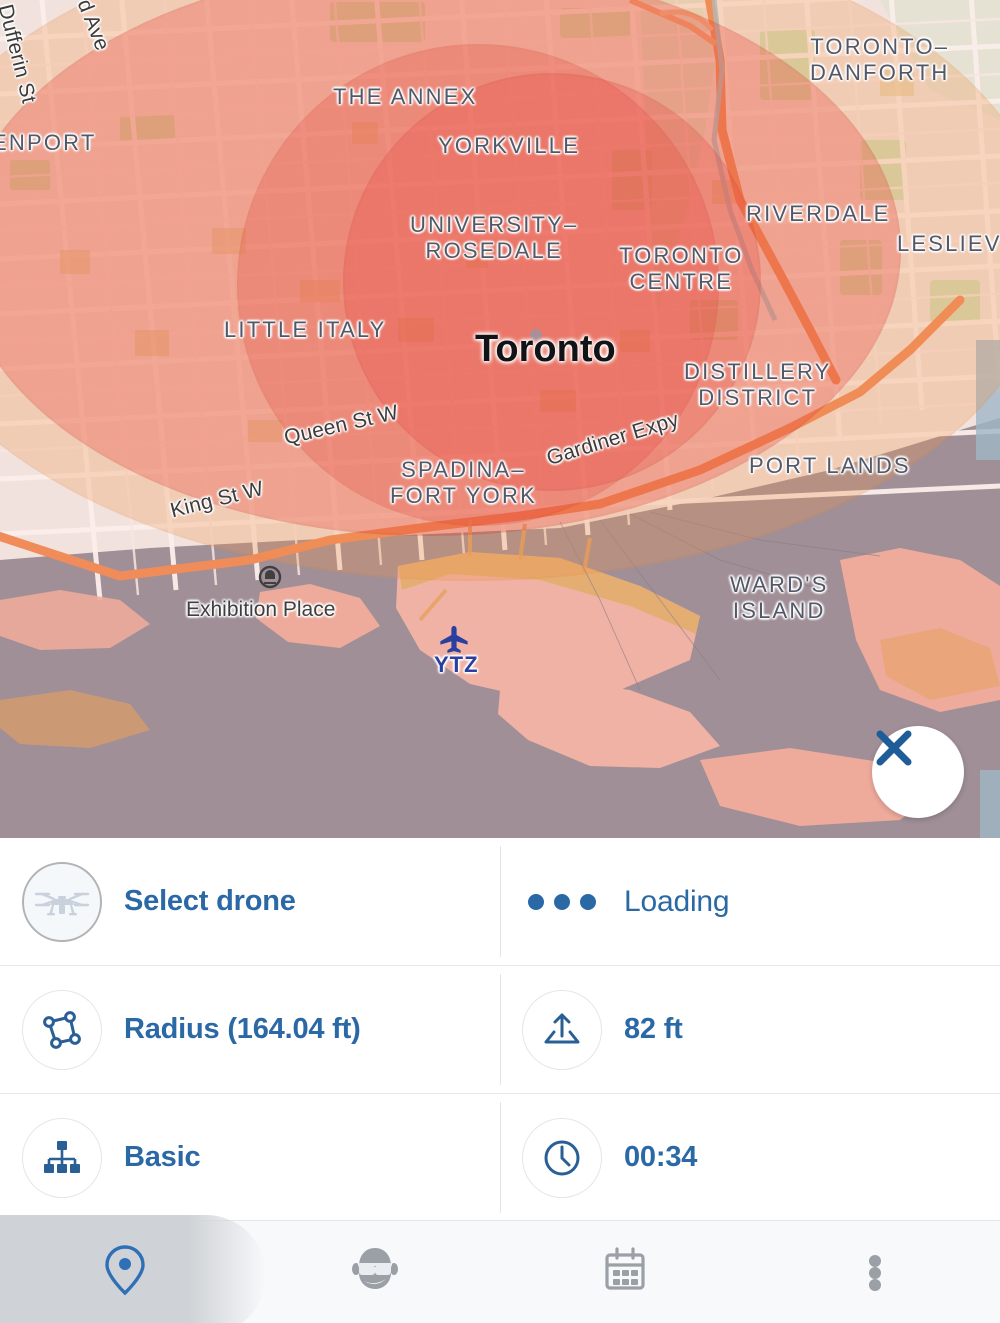 Image resolution: width=1000 pixels, height=1323 pixels. Describe the element at coordinates (750, 1029) in the screenshot. I see `altitude-button: 82 ft` at that location.